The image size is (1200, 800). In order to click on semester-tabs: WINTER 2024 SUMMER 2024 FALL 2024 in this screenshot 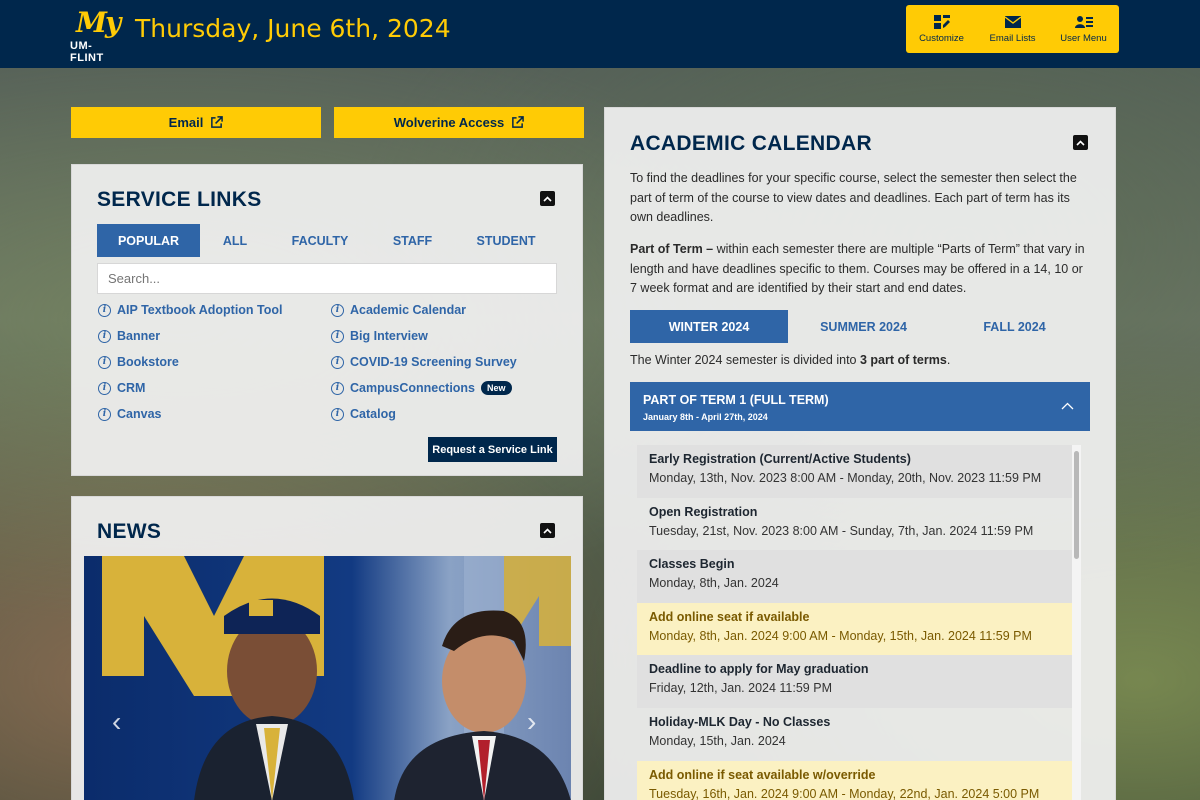, I will do `click(860, 326)`.